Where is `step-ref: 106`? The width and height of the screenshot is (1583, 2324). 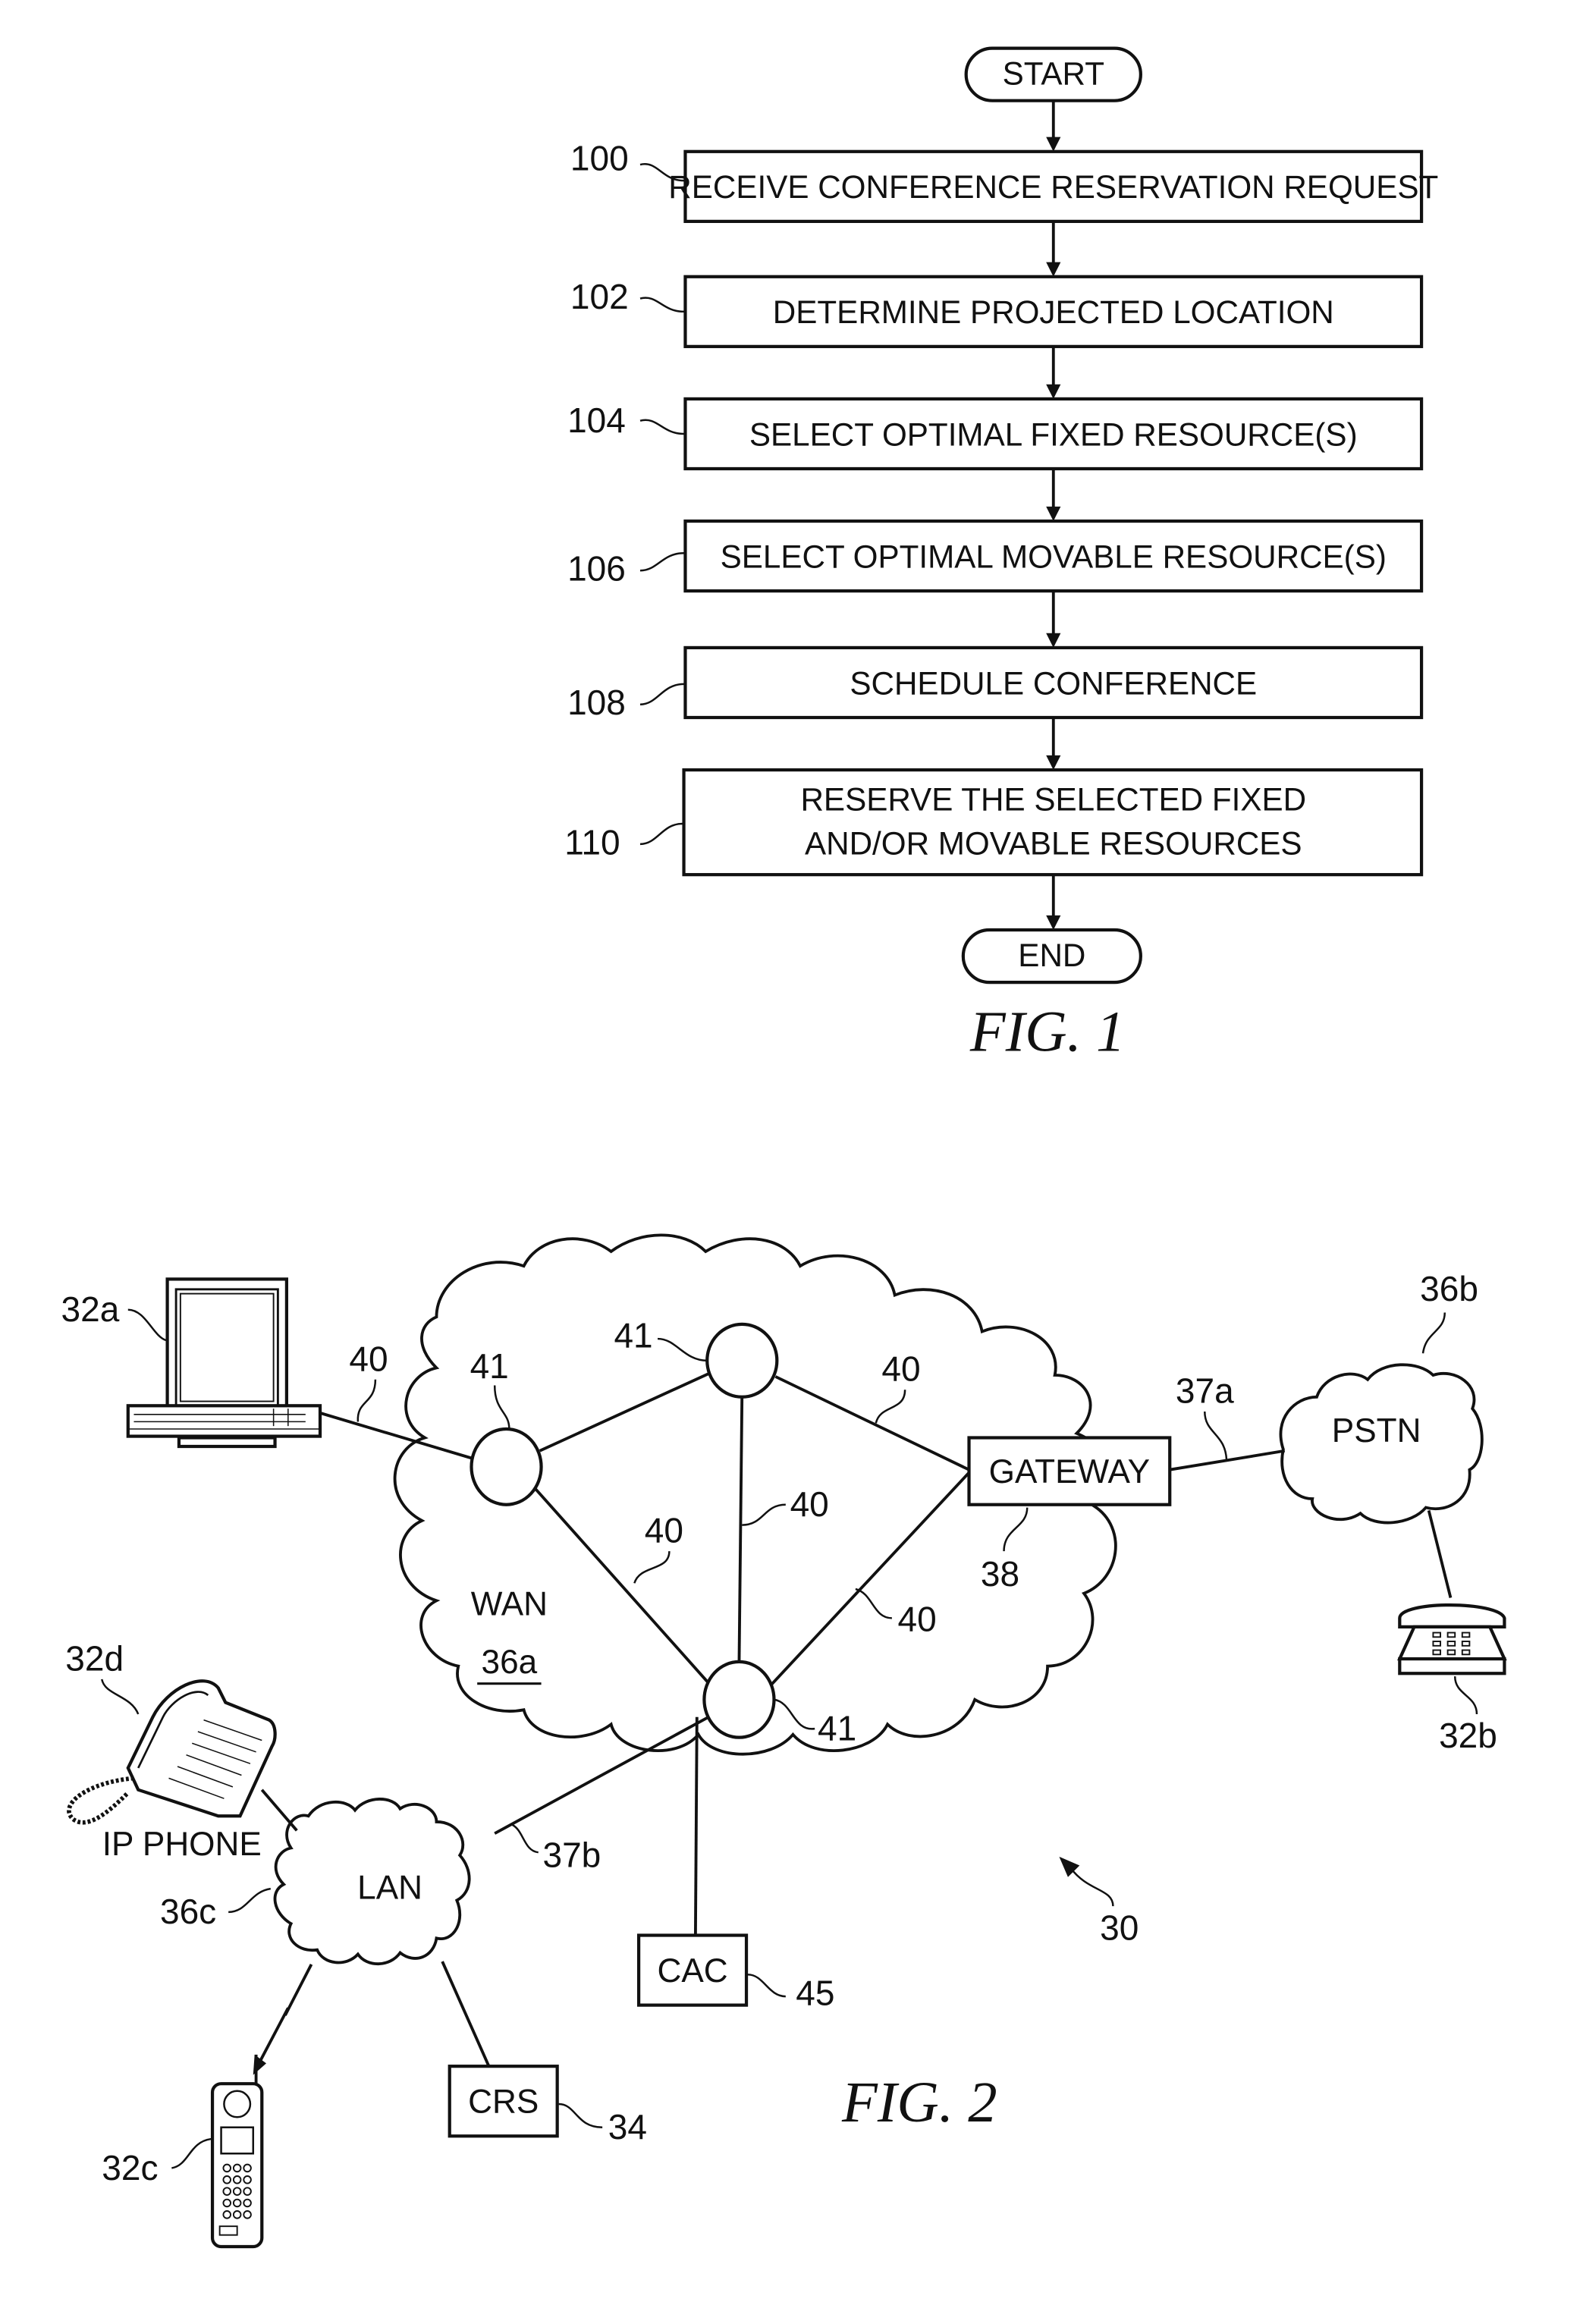
step-ref: 106 is located at coordinates (596, 569).